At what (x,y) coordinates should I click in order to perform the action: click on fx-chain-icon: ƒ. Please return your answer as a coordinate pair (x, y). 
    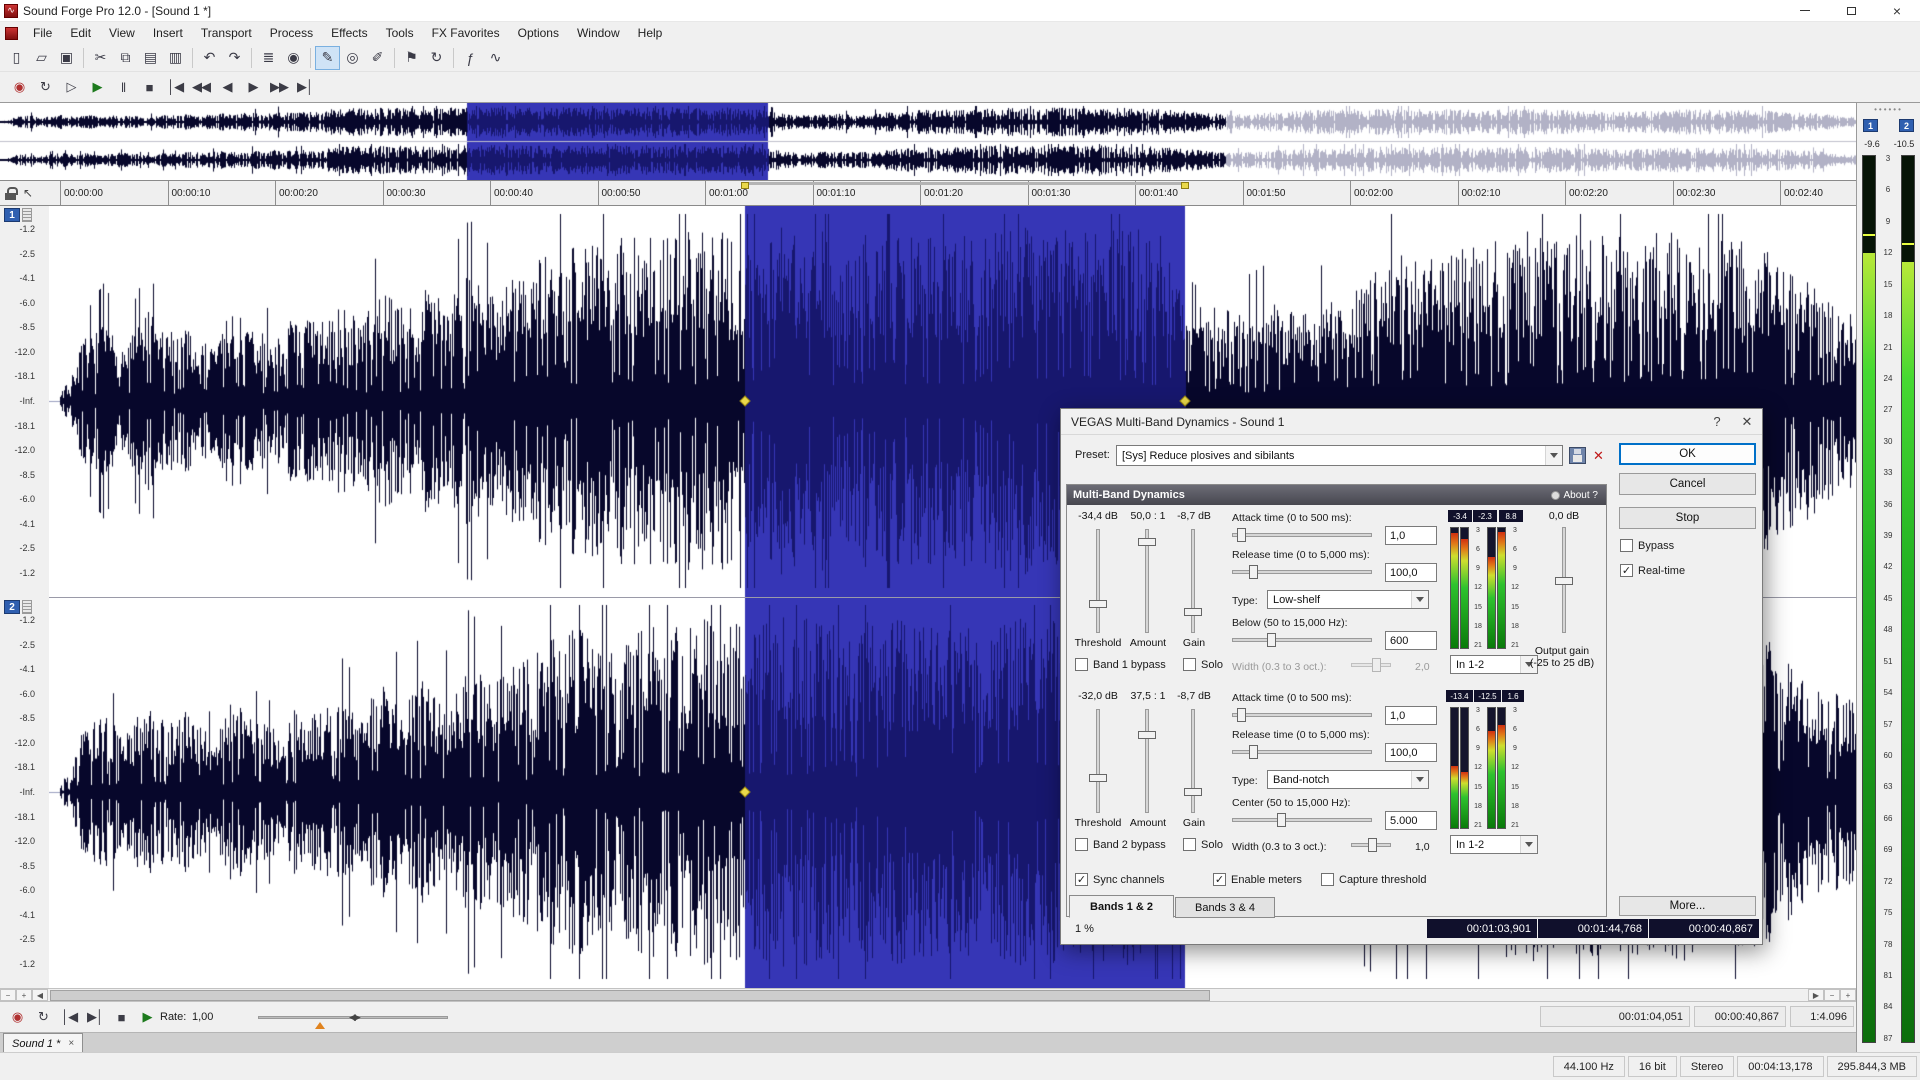
    Looking at the image, I should click on (470, 58).